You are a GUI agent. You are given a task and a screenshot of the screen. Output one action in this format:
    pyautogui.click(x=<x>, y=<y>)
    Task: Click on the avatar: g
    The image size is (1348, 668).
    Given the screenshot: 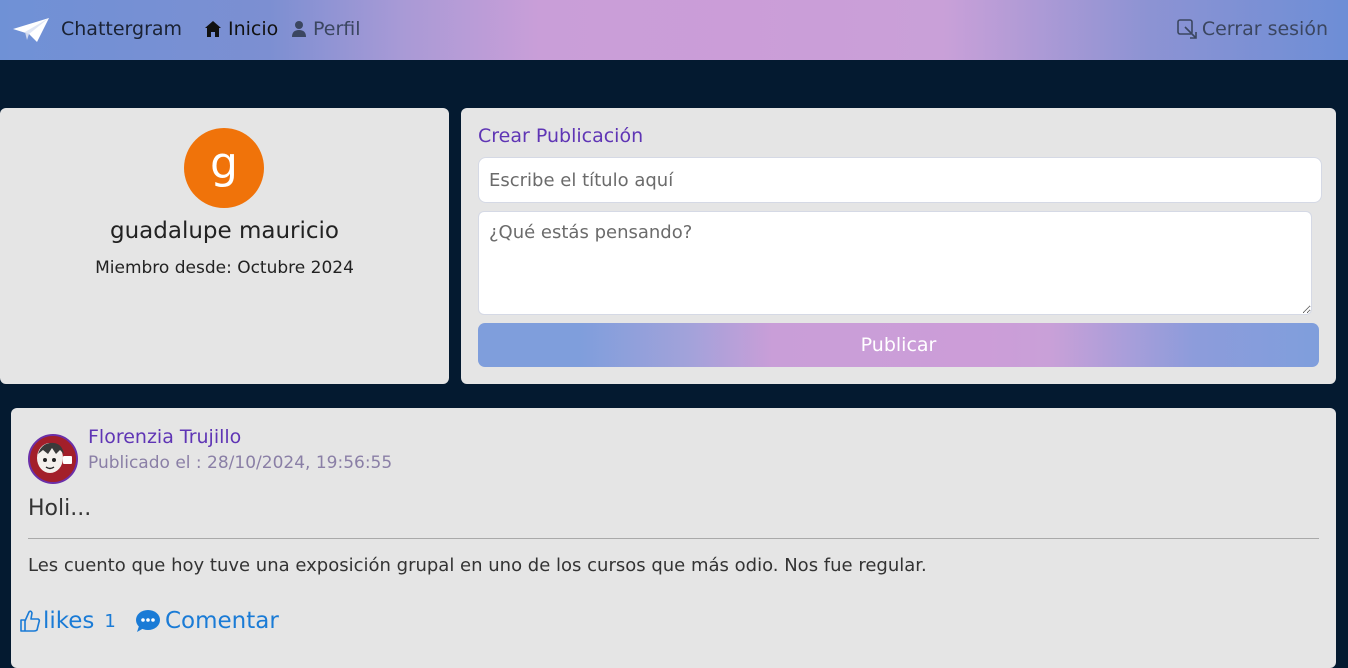 What is the action you would take?
    pyautogui.click(x=224, y=168)
    